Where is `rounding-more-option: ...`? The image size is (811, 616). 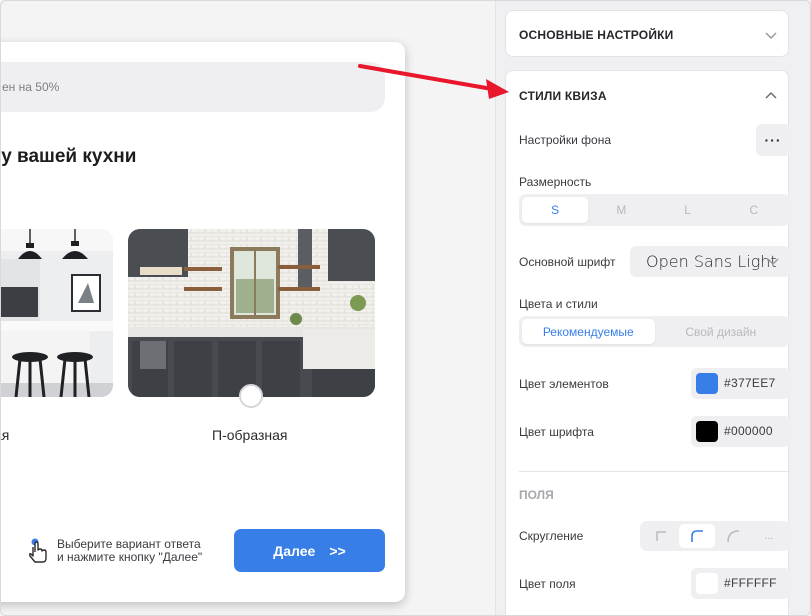
rounding-more-option: ... is located at coordinates (769, 536).